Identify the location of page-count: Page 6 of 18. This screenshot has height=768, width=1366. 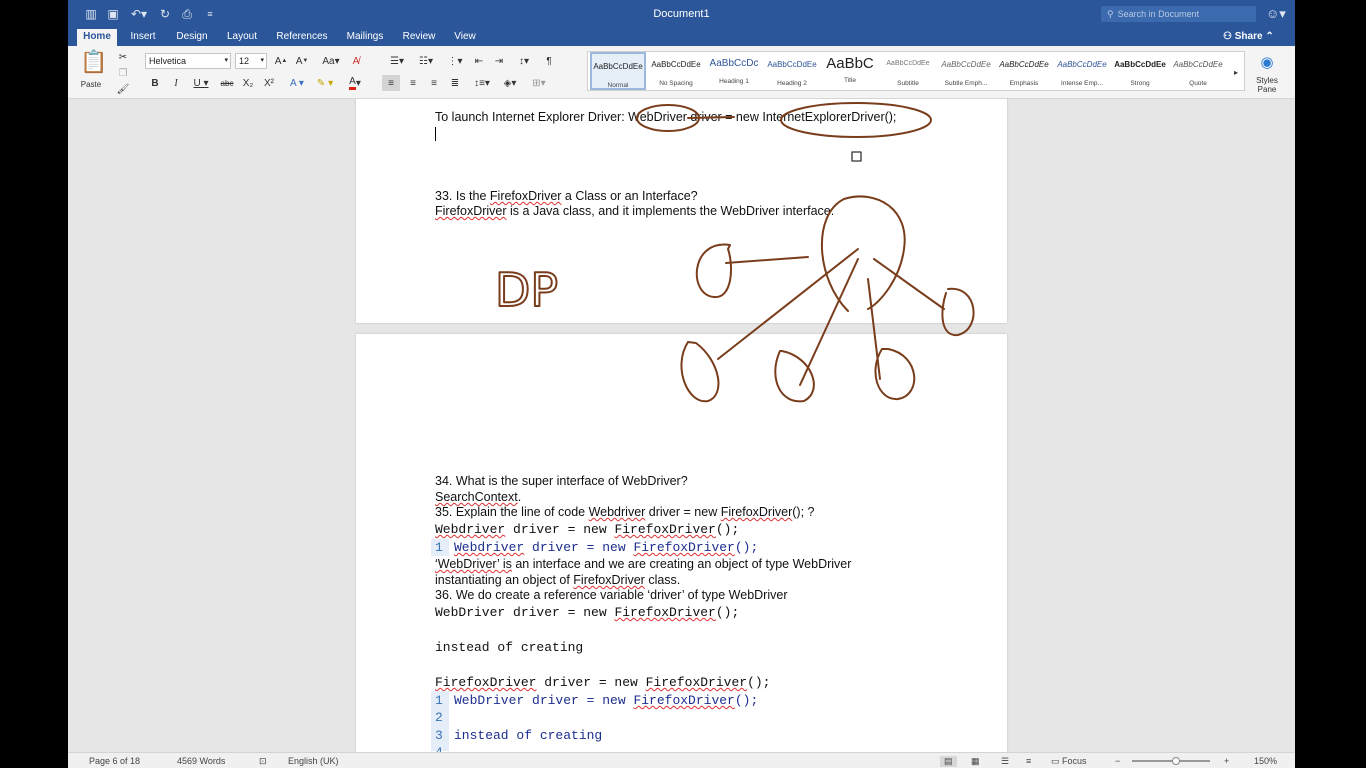
(114, 761).